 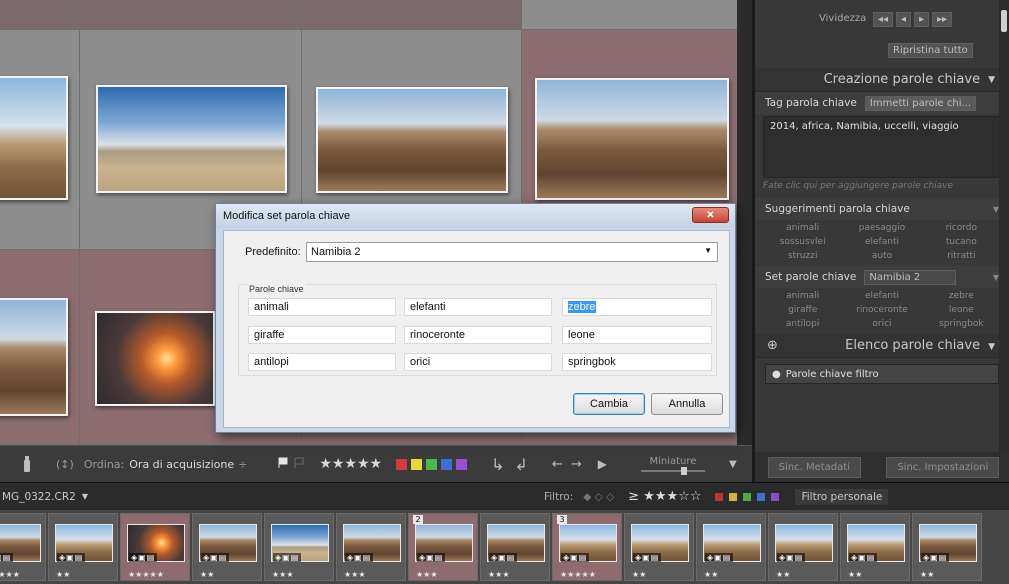 What do you see at coordinates (587, 547) in the screenshot?
I see `filmstrip-cell: ◈▣▤ ★★★★★ 3` at bounding box center [587, 547].